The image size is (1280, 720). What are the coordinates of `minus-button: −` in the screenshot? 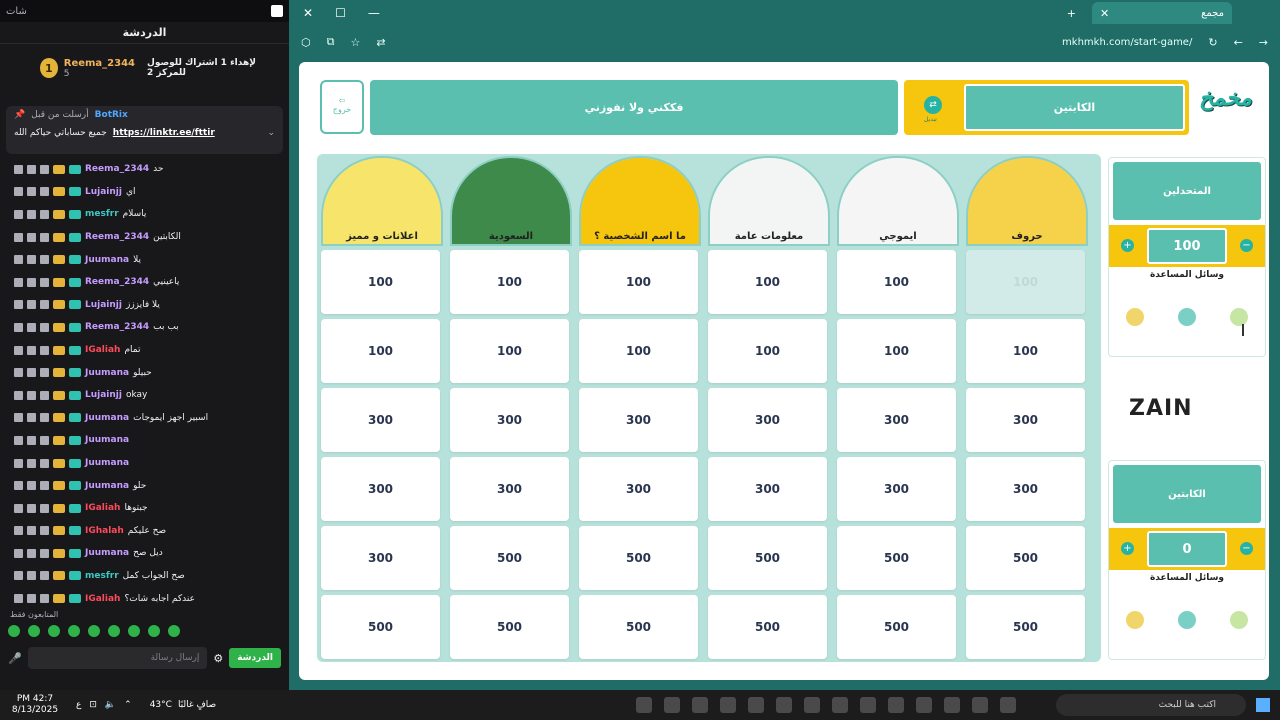 It's located at (1246, 548).